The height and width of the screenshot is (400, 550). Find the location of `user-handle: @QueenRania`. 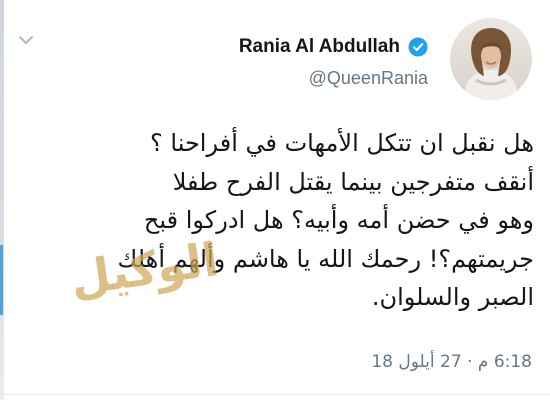

user-handle: @QueenRania is located at coordinates (368, 78).